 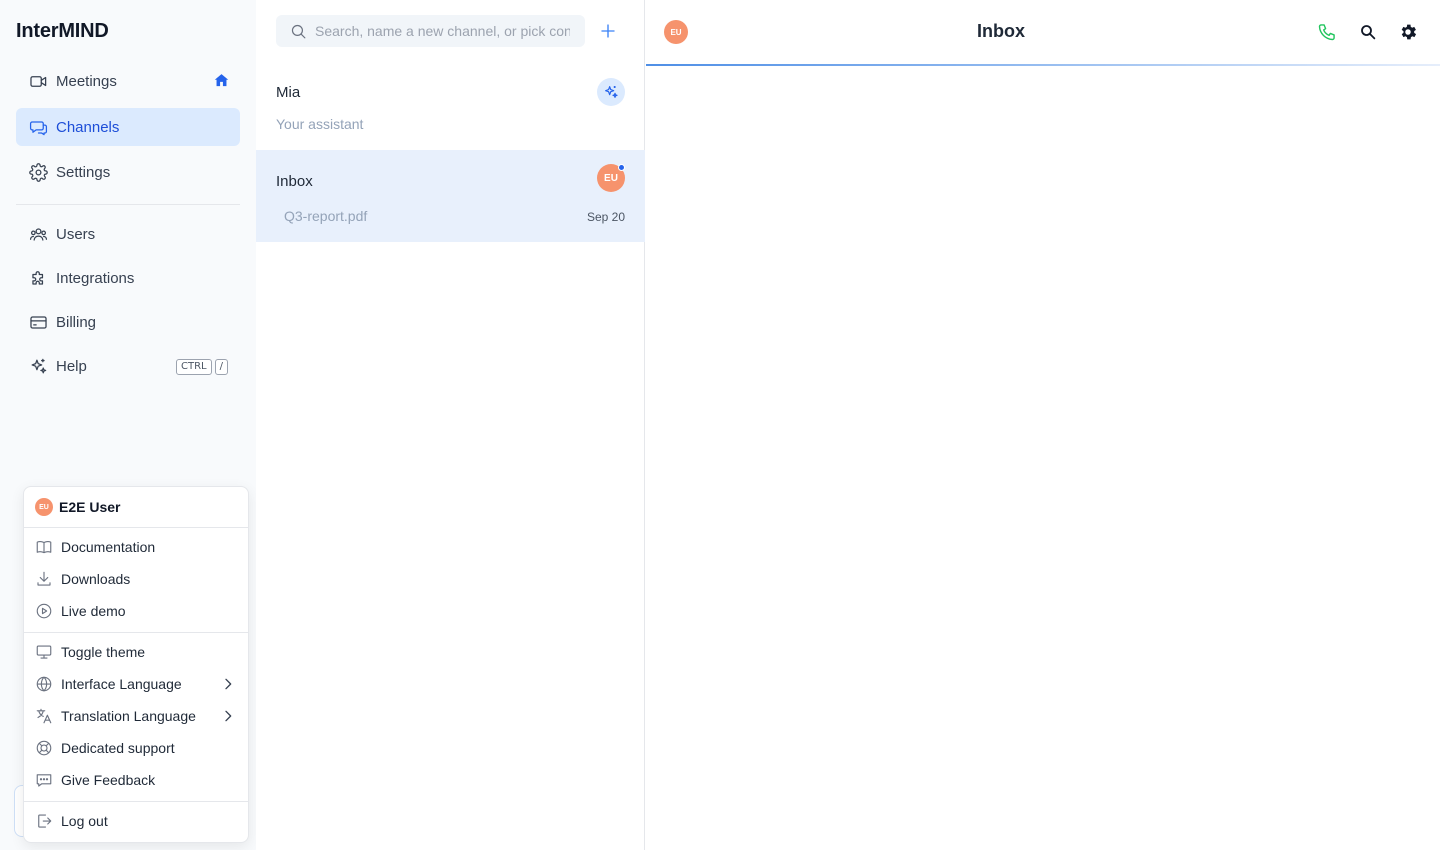 I want to click on sidebar-item-integrations: Integrations, so click(x=128, y=278).